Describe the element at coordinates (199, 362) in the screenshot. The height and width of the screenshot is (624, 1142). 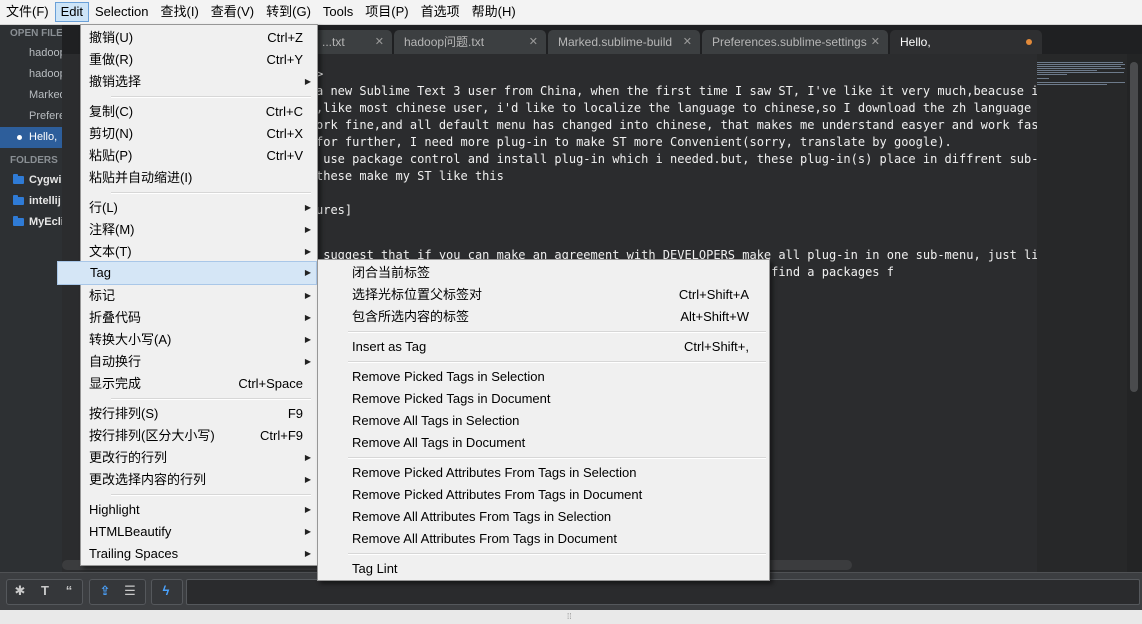
I see `menu-item-wrap: 自动换行 ▶` at that location.